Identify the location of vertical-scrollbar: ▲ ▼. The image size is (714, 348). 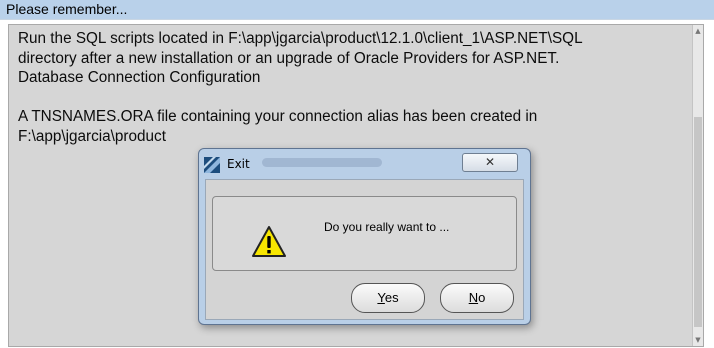
(697, 185).